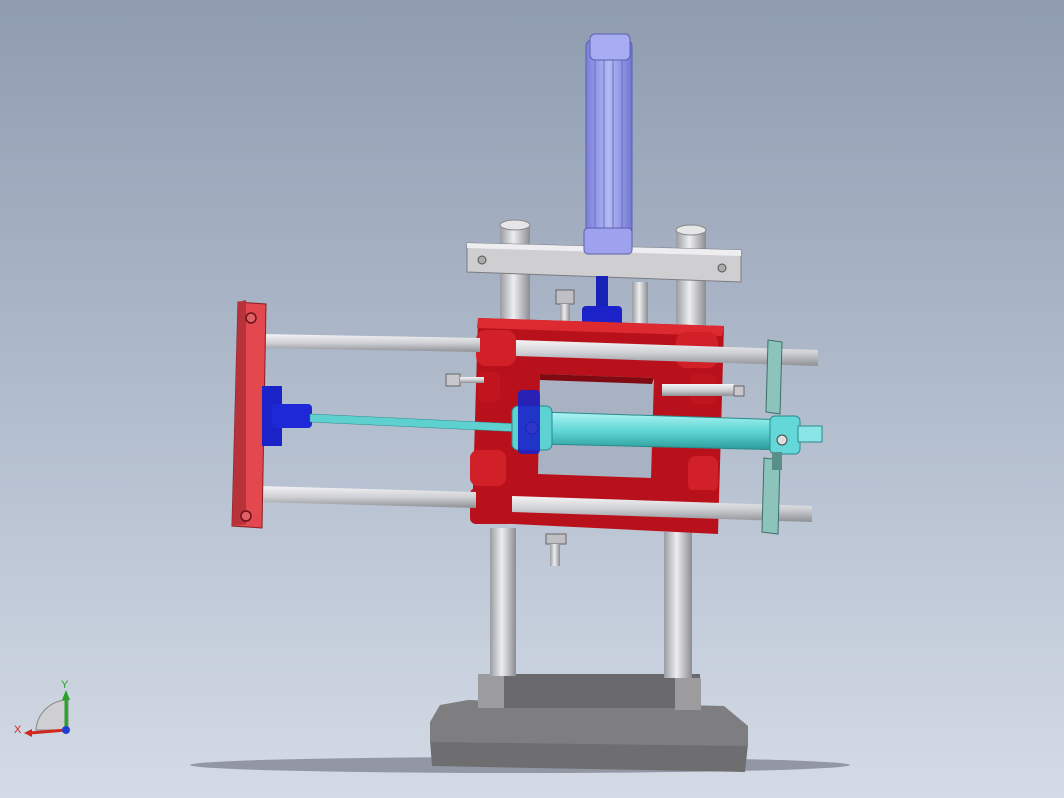 Image resolution: width=1064 pixels, height=798 pixels. I want to click on z-axis-indicator, so click(66, 730).